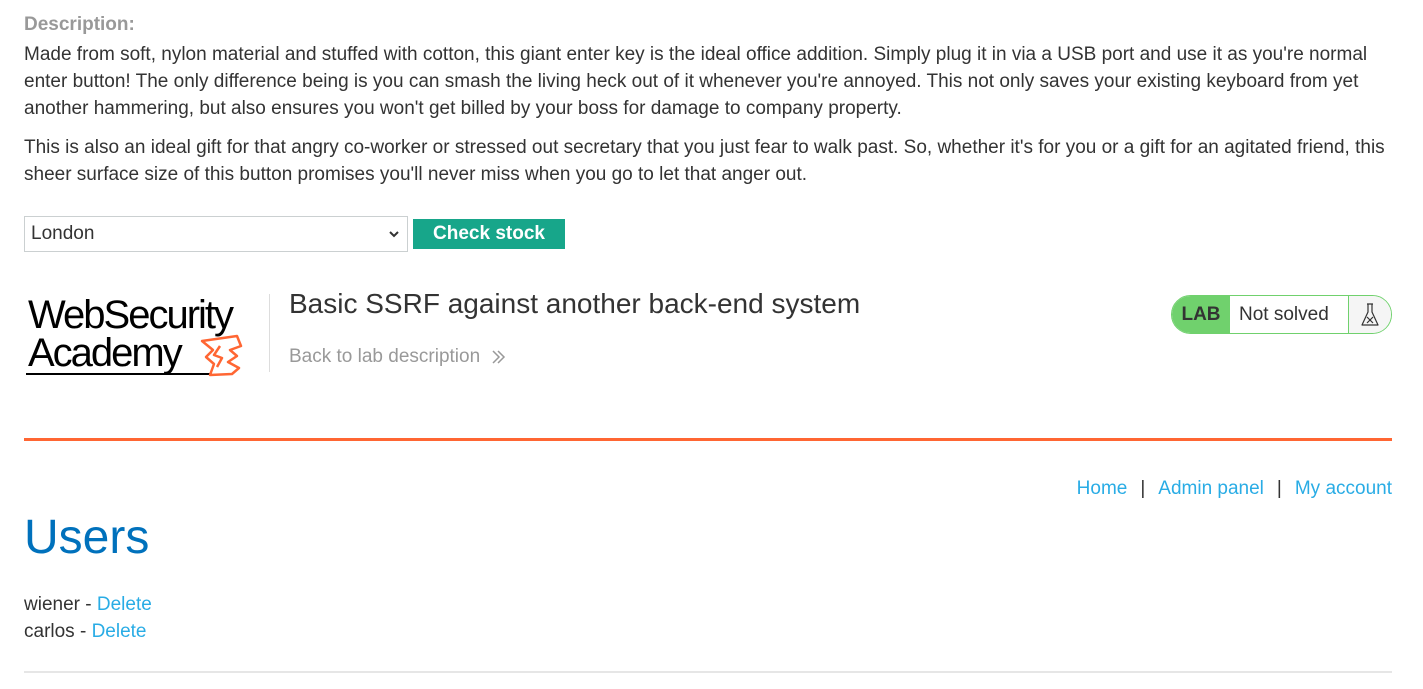  I want to click on lab-flask-button, so click(1370, 314).